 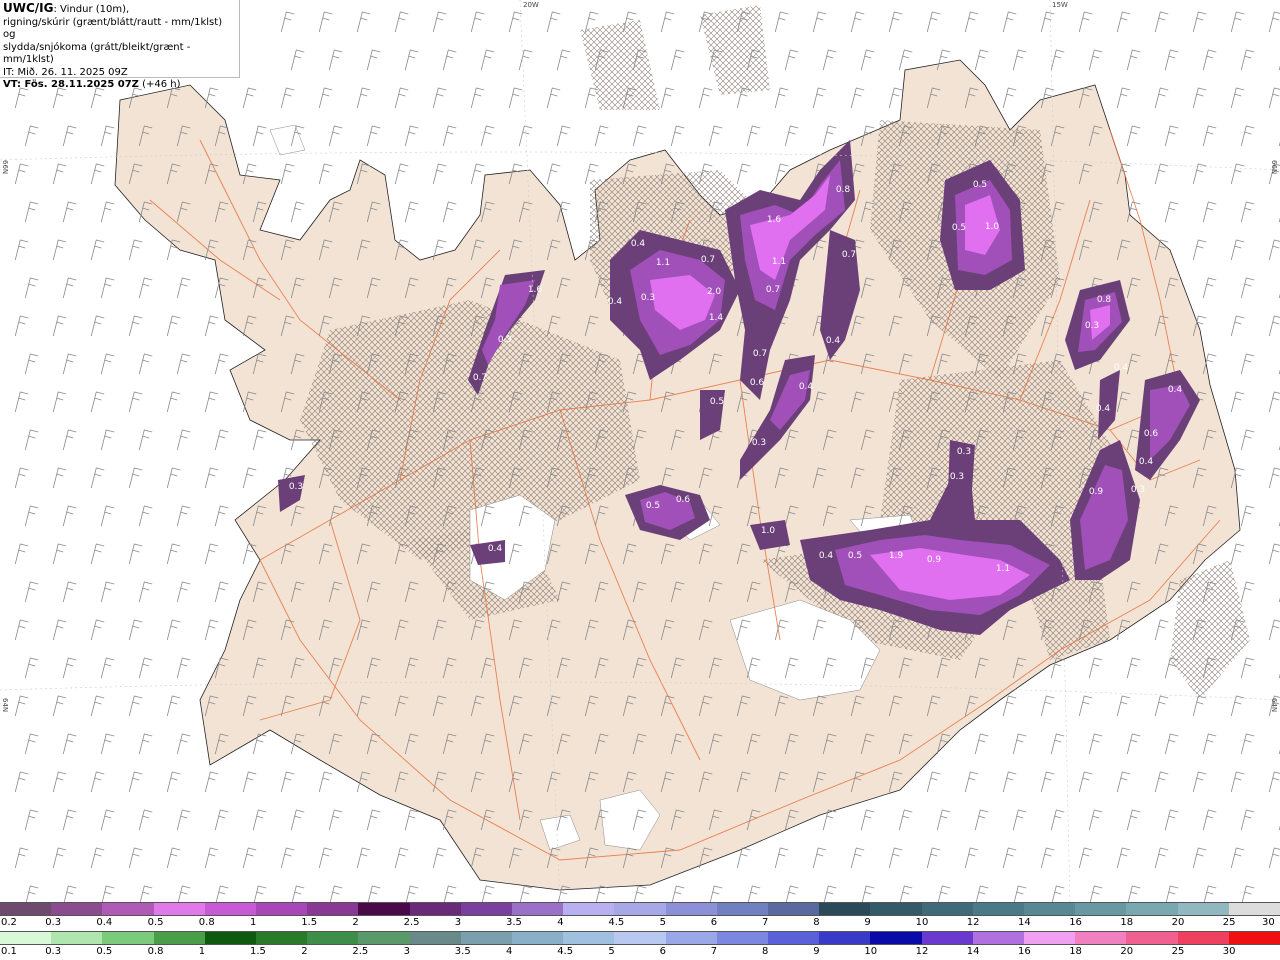 I want to click on rain-tick-label: 0.1, so click(x=9, y=951).